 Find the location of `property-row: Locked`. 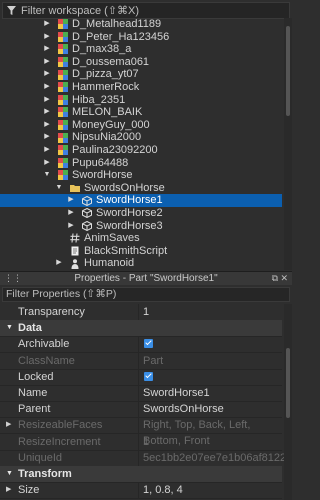

property-row: Locked is located at coordinates (141, 377).